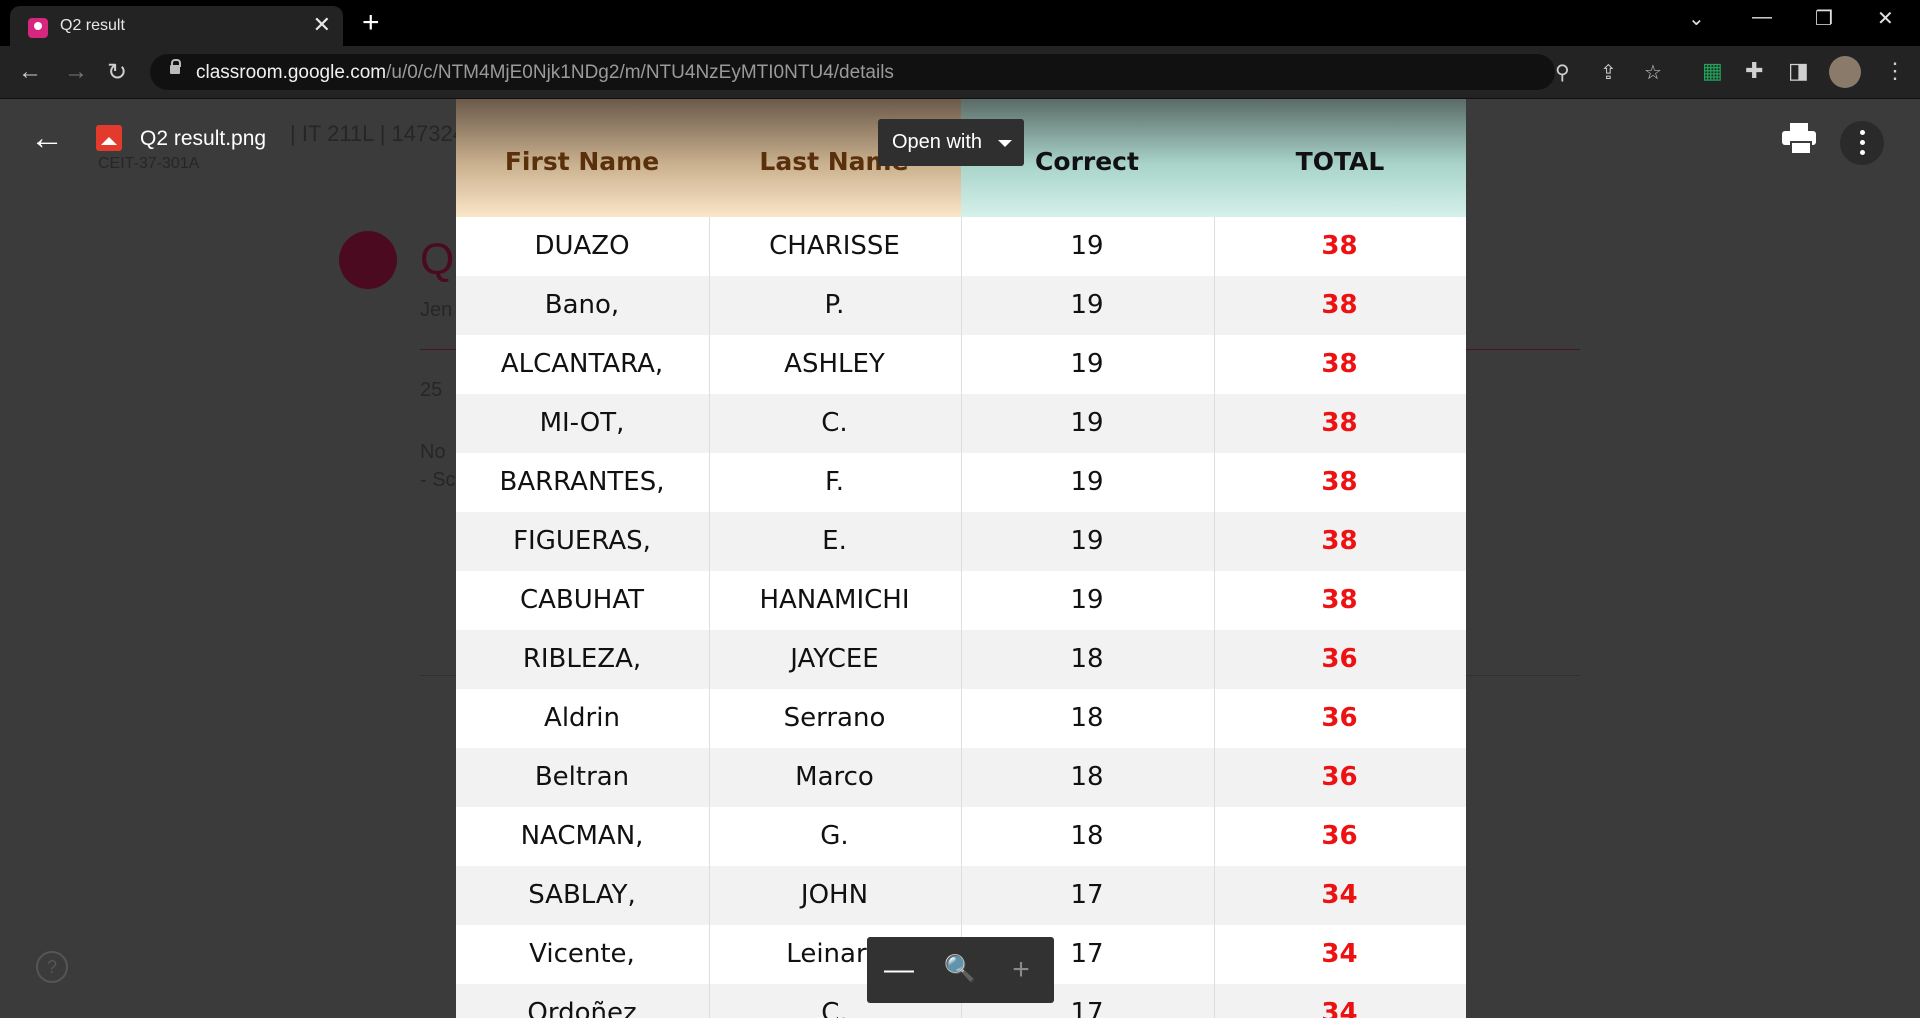  Describe the element at coordinates (92, 25) in the screenshot. I see `tab-title: Q2 result` at that location.